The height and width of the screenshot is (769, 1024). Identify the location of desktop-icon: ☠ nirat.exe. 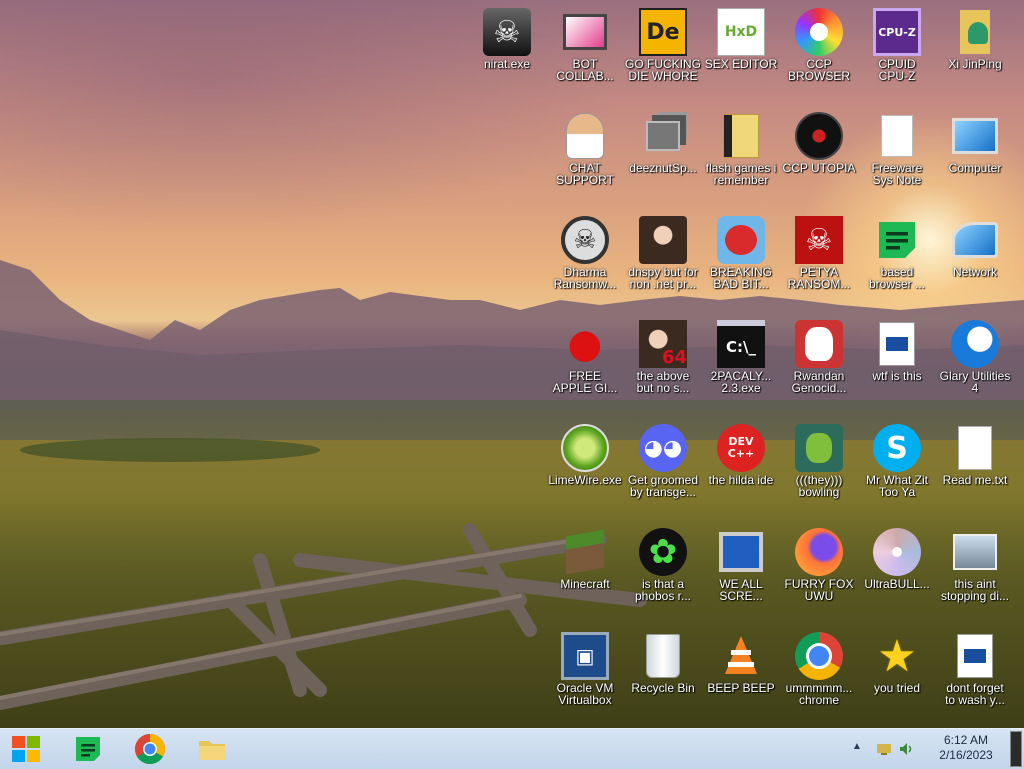
(507, 54).